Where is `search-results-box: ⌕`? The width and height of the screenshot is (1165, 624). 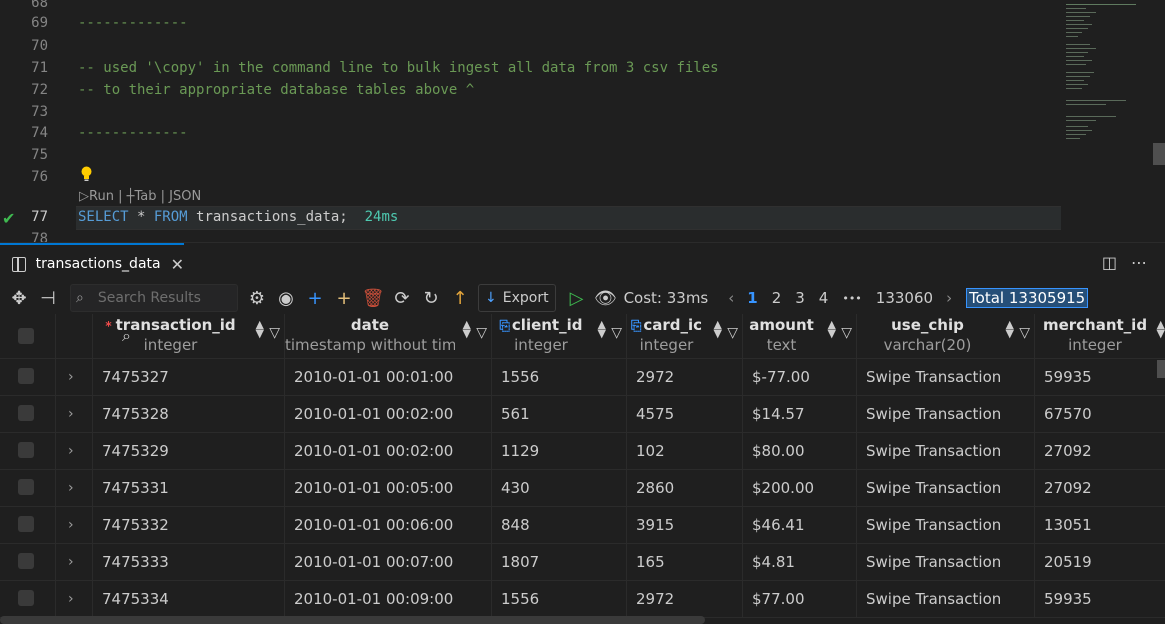 search-results-box: ⌕ is located at coordinates (154, 298).